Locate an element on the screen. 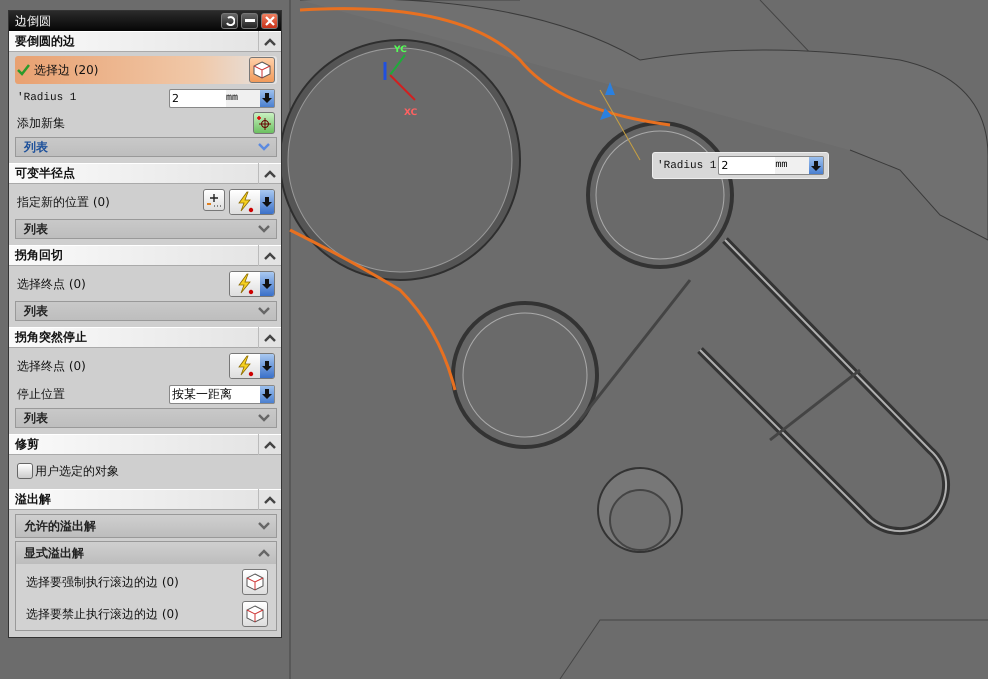 This screenshot has width=988, height=679. reset-button is located at coordinates (229, 21).